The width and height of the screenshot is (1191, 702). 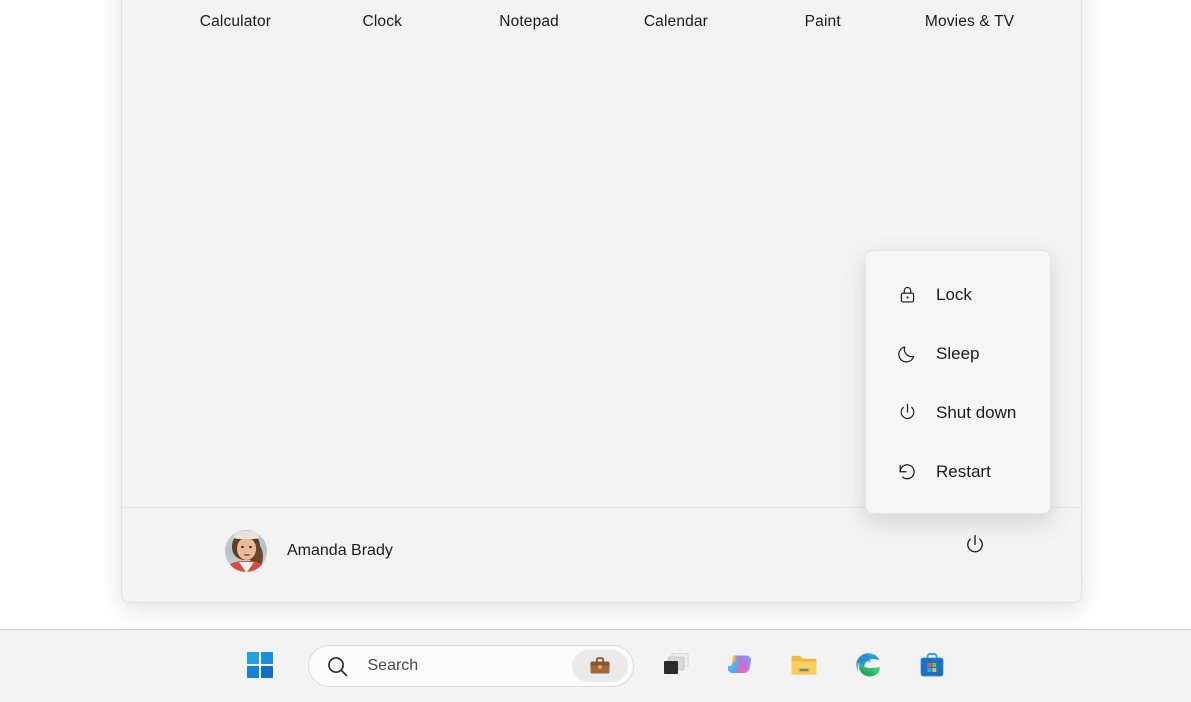 What do you see at coordinates (529, 1) in the screenshot?
I see `notepad-icon` at bounding box center [529, 1].